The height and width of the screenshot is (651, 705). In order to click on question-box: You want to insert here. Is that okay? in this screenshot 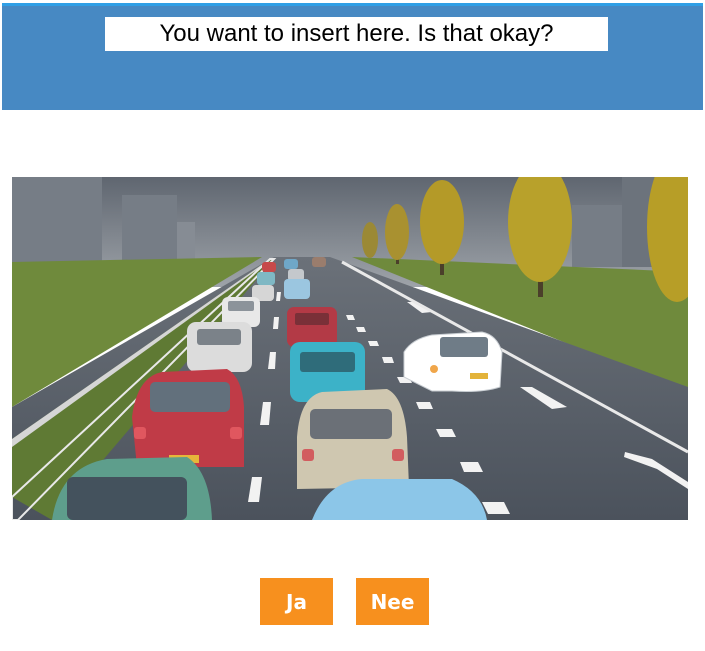, I will do `click(356, 34)`.